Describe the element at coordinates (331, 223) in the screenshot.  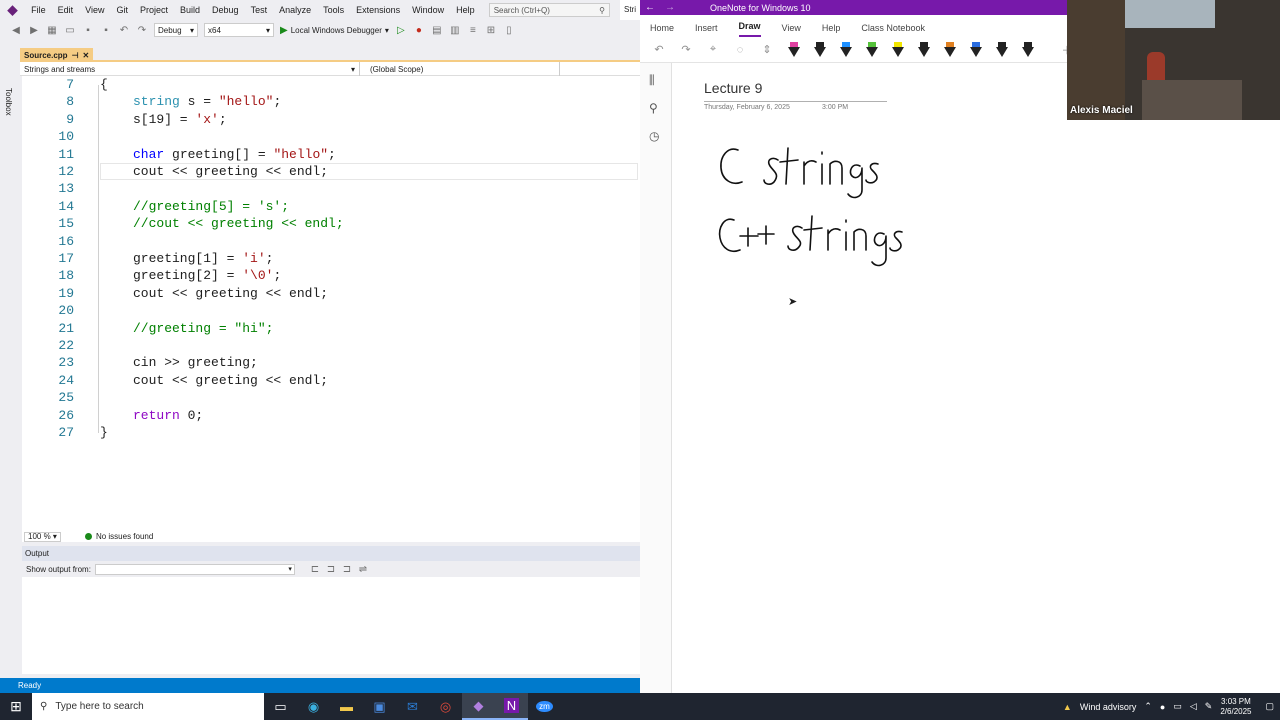
I see `code-line: 15 //cout << greeting << endl;` at that location.